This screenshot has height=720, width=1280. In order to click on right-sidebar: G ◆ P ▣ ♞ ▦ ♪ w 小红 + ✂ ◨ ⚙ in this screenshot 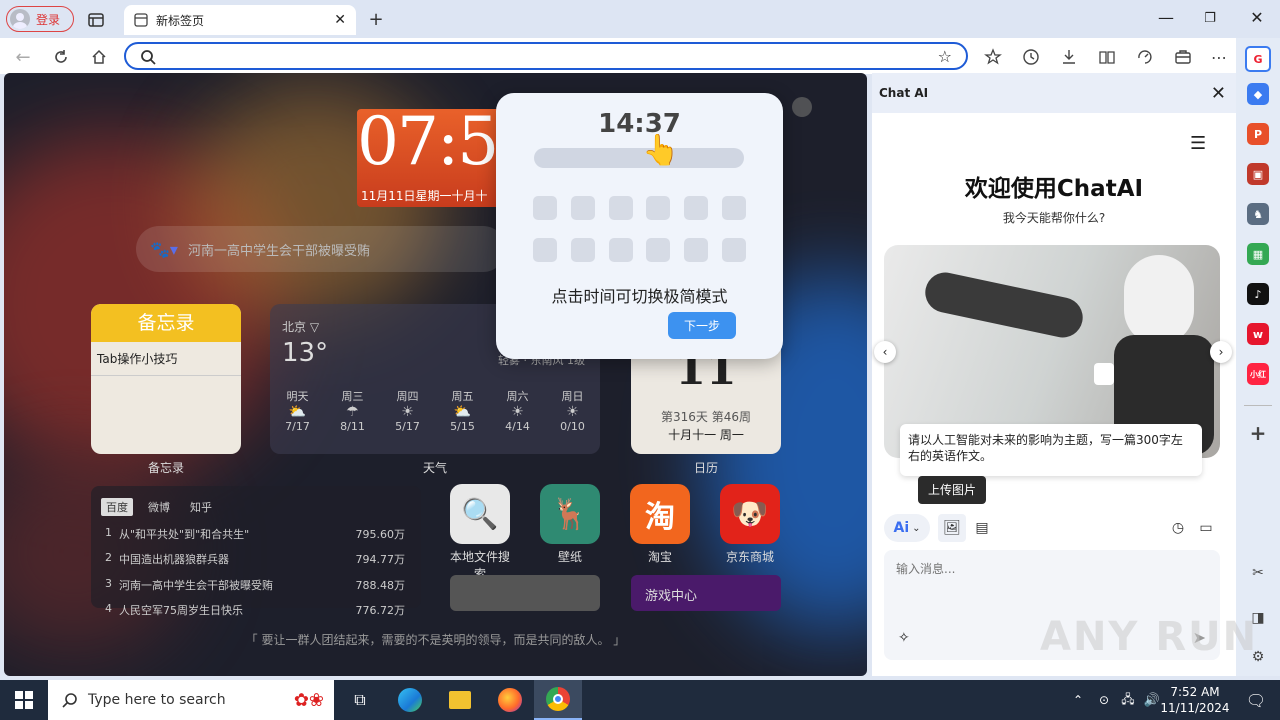, I will do `click(1258, 357)`.